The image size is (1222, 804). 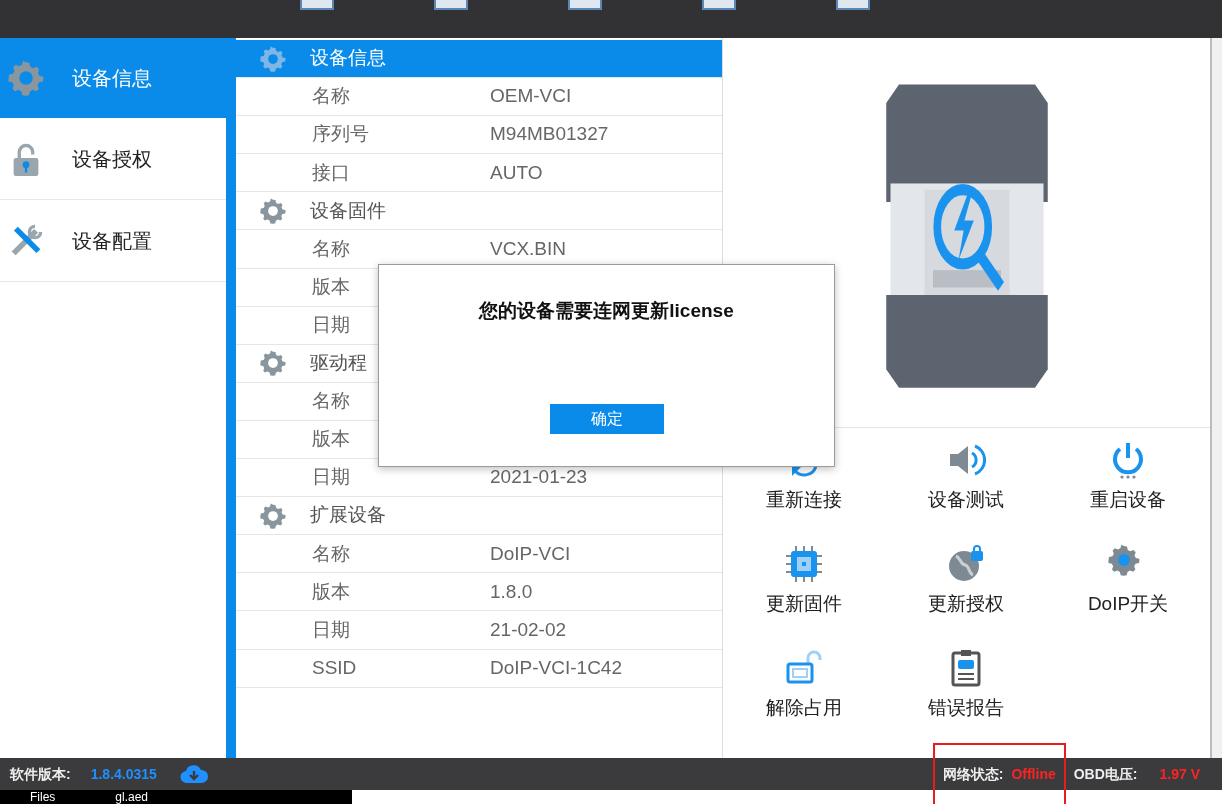 I want to click on field-value: M94MB01327, so click(x=549, y=134).